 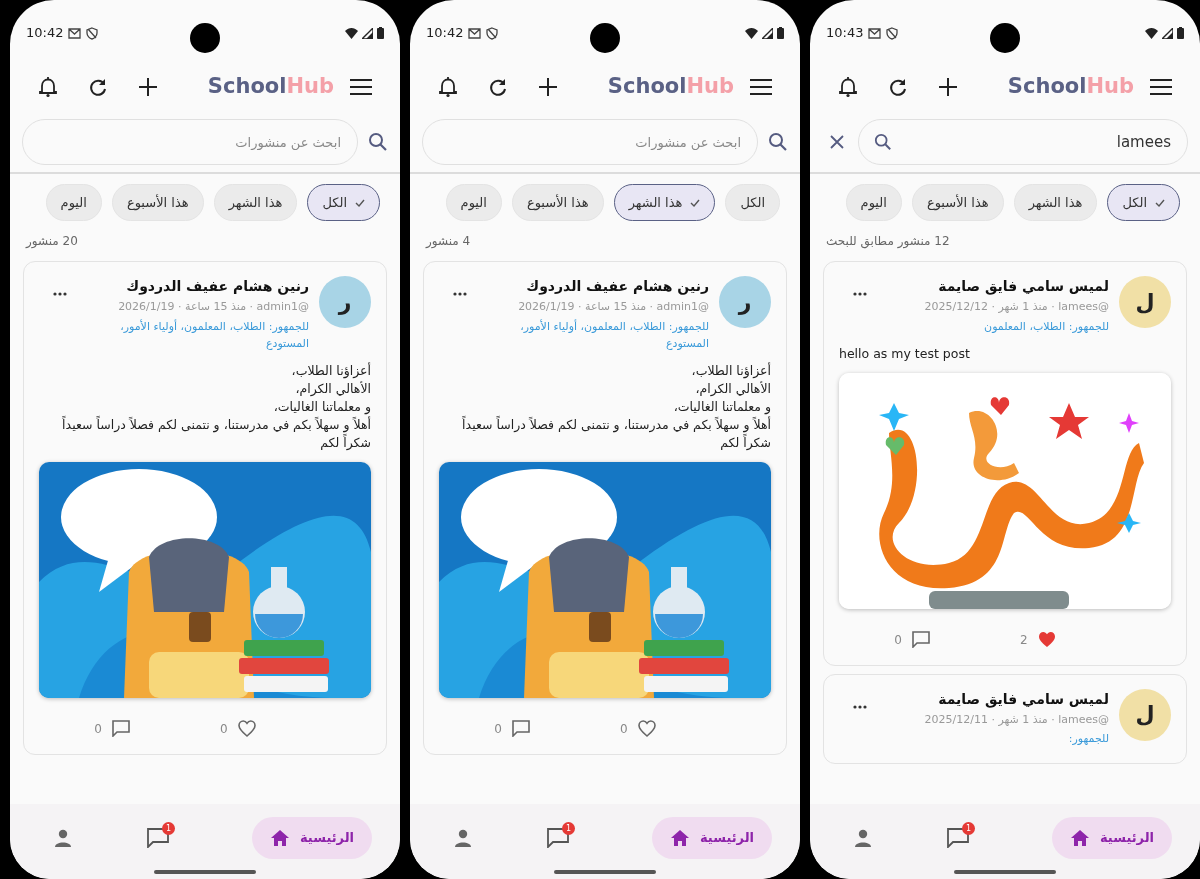 I want to click on like-count: 2, so click(x=1024, y=640).